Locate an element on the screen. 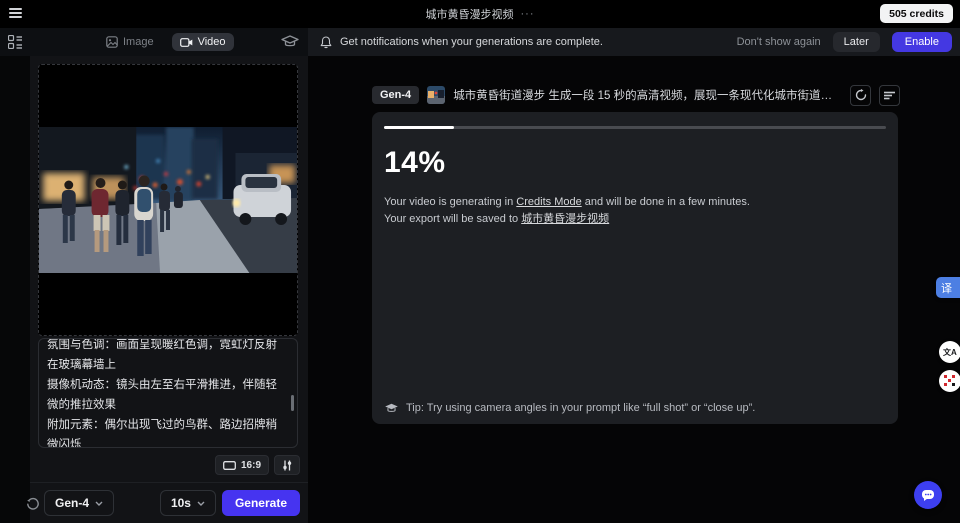 This screenshot has height=523, width=960. dont-show-again-link: Don't show again is located at coordinates (779, 42).